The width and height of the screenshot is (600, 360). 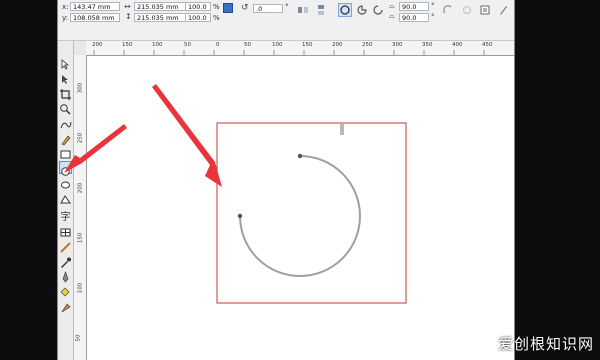 I want to click on end-angle-field: 90.0, so click(x=414, y=17).